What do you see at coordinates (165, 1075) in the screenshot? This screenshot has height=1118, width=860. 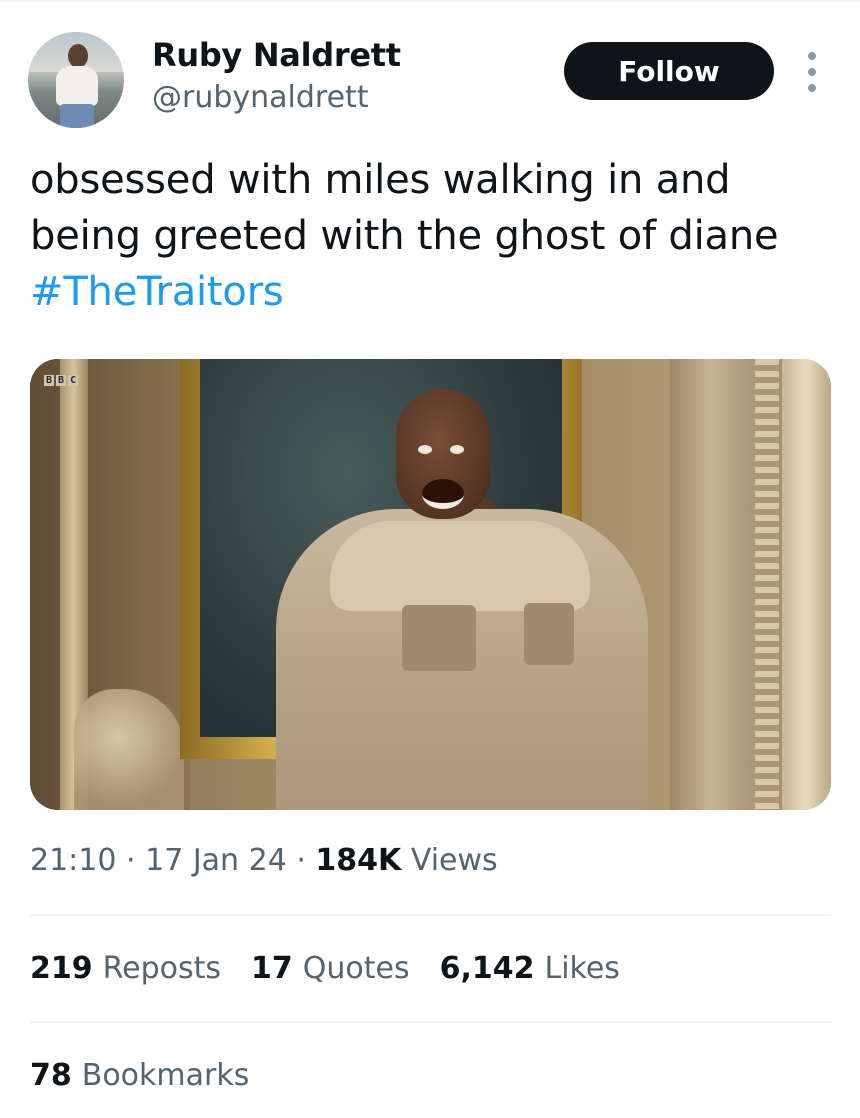 I see `stat-label: Bookmarks` at bounding box center [165, 1075].